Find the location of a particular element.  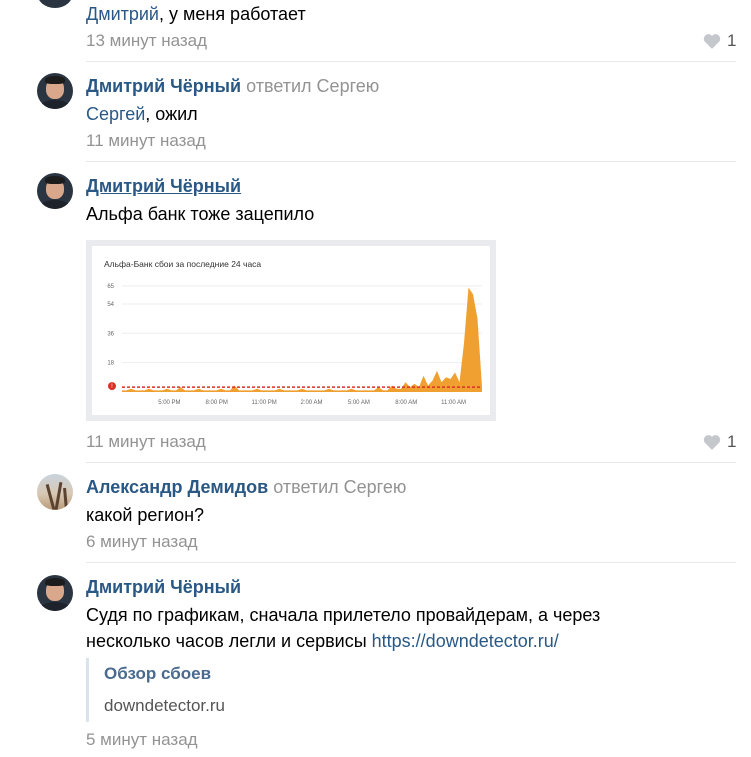

comment-text: Дмитрий, у меня работает is located at coordinates (196, 14).